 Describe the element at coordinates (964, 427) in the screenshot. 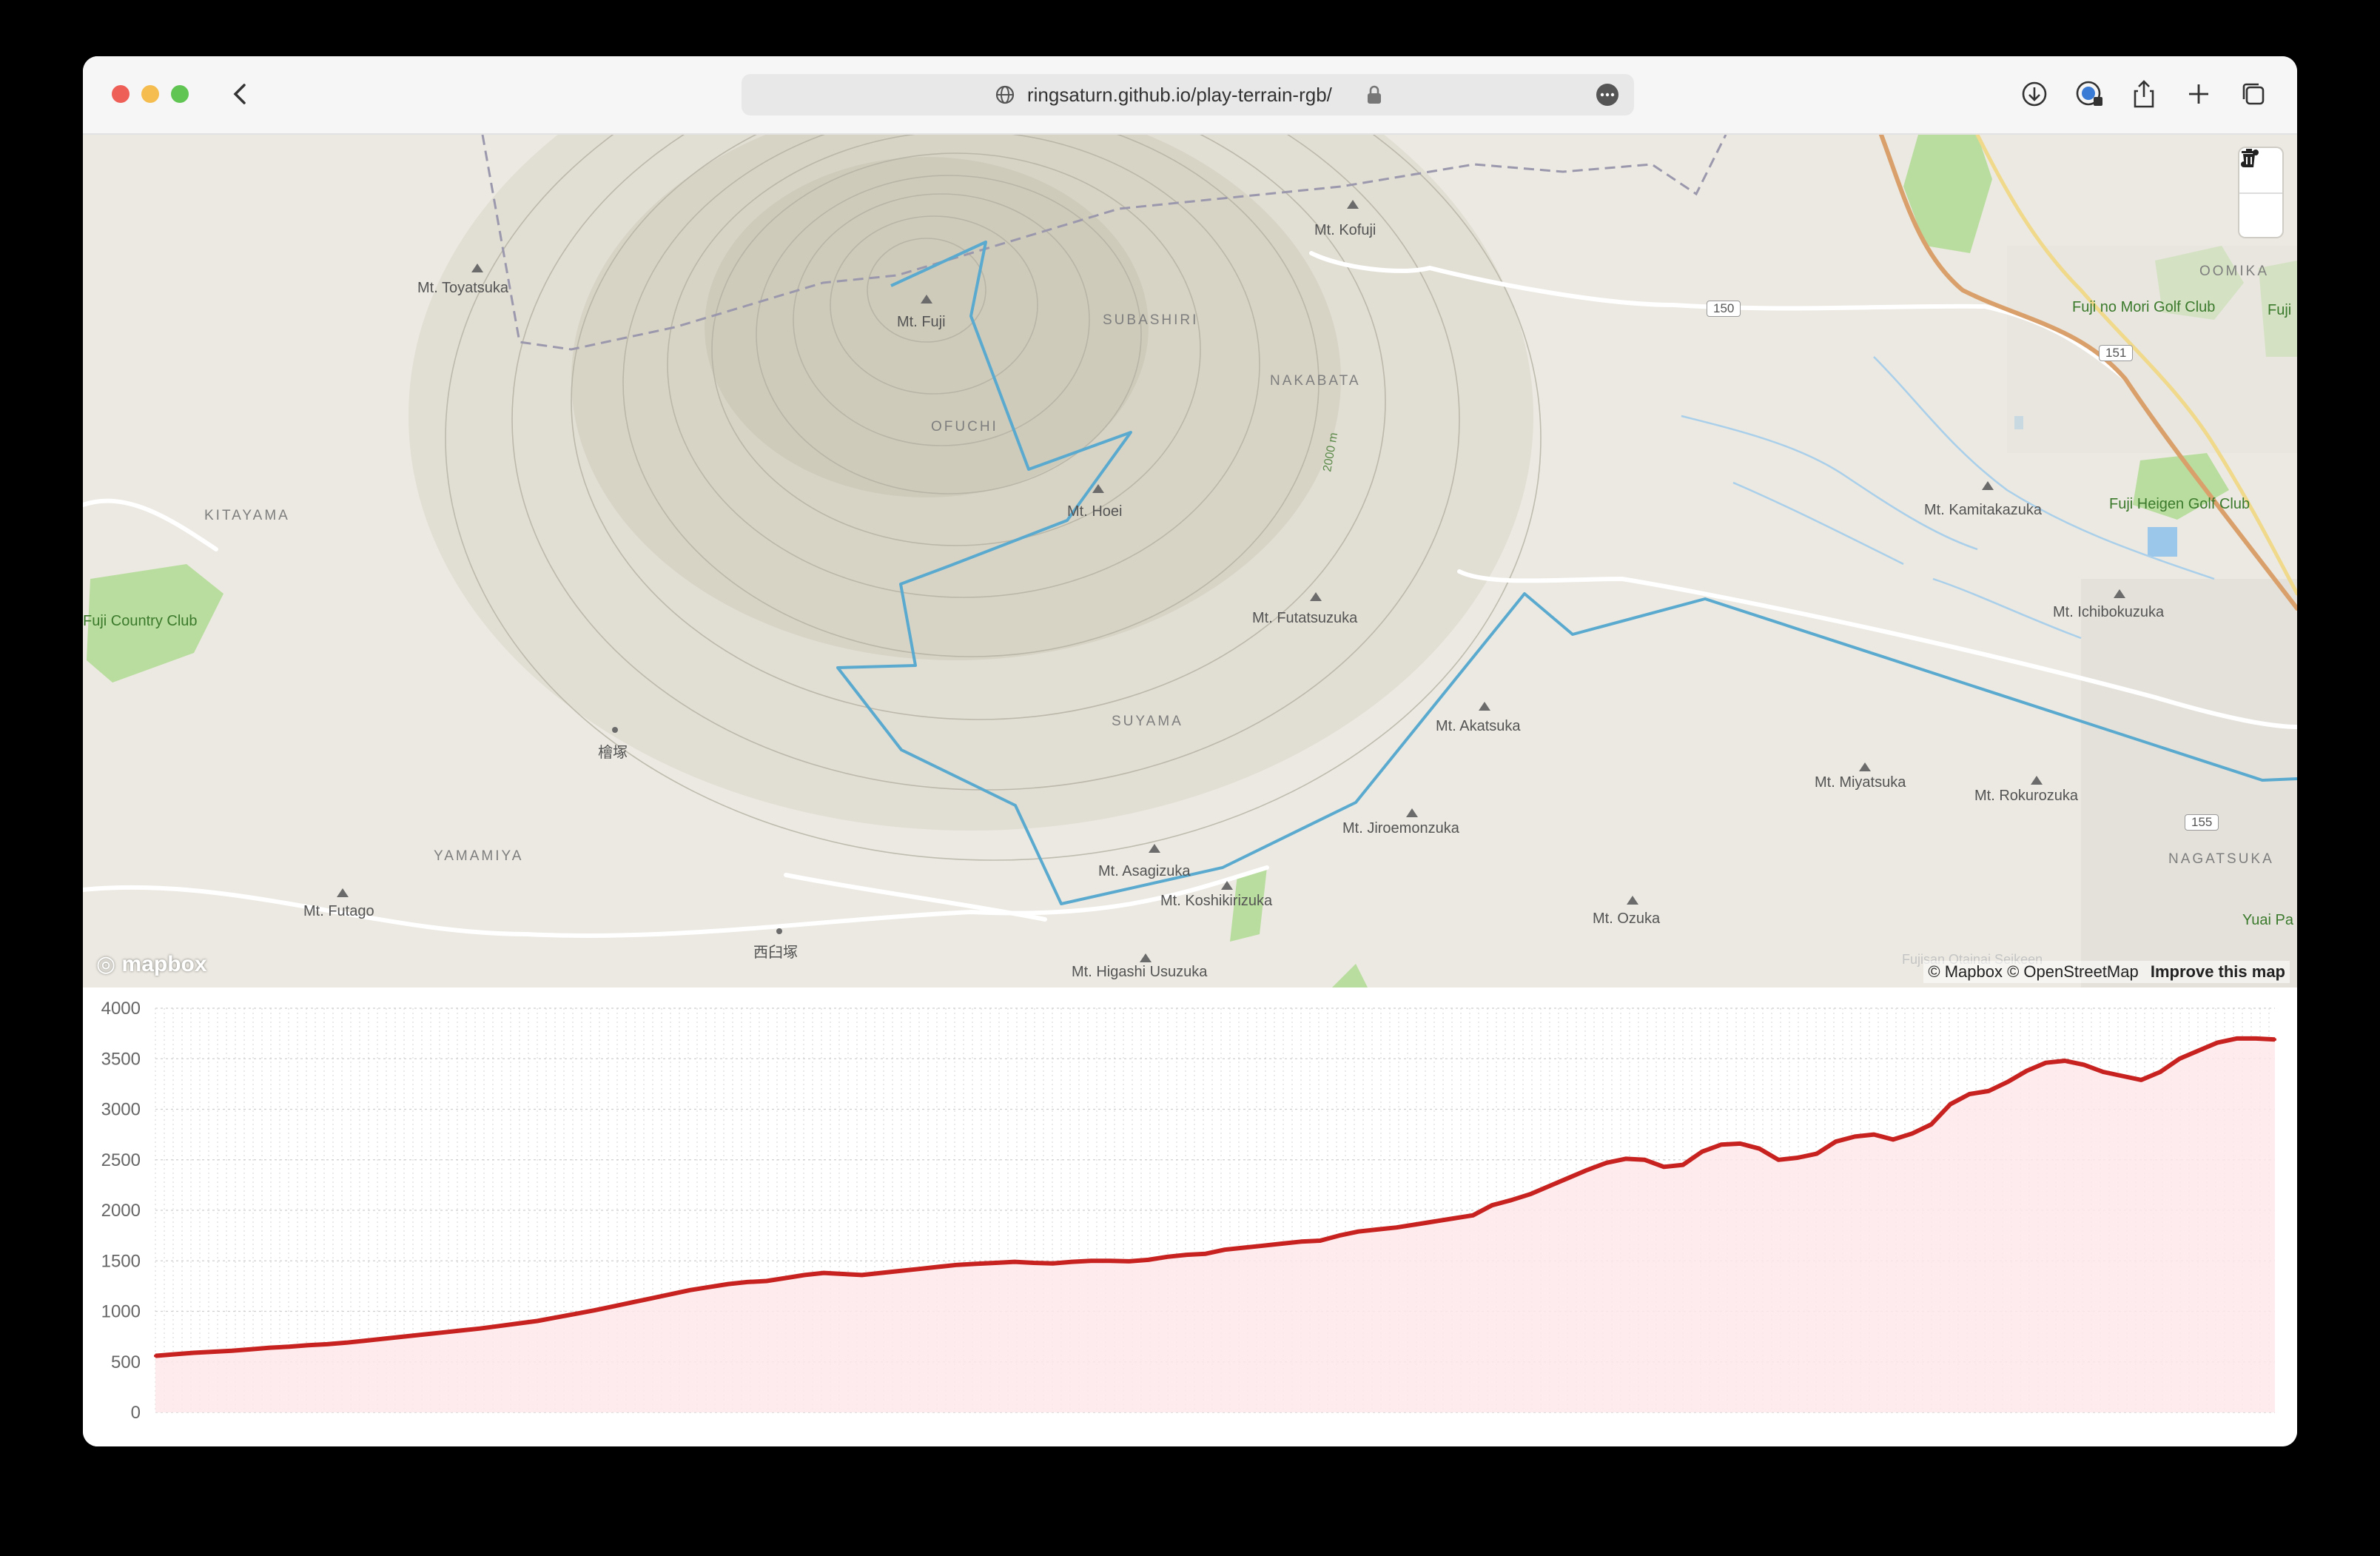

I see `label-ofuchi: OFUCHI` at that location.